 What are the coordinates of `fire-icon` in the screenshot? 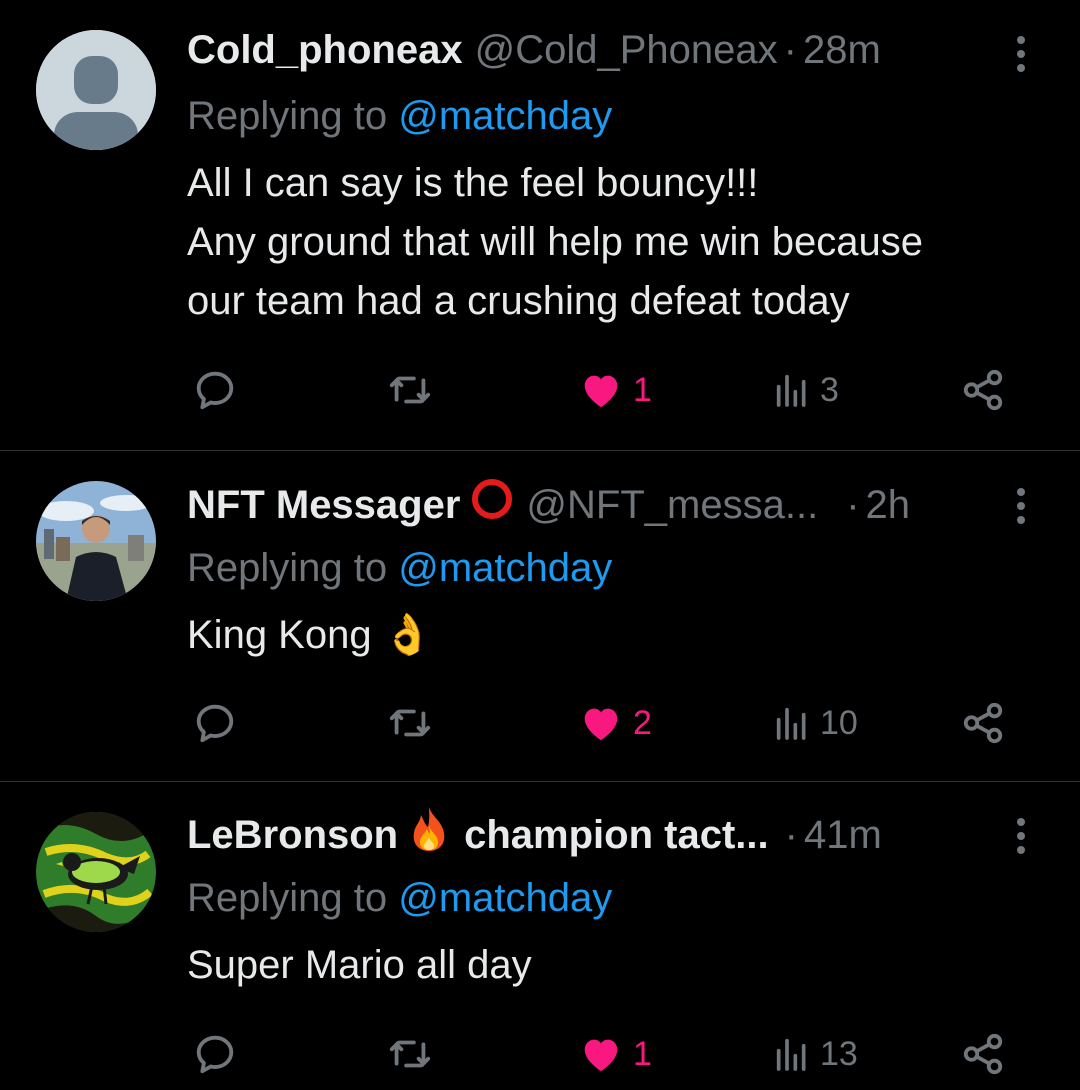 It's located at (429, 835).